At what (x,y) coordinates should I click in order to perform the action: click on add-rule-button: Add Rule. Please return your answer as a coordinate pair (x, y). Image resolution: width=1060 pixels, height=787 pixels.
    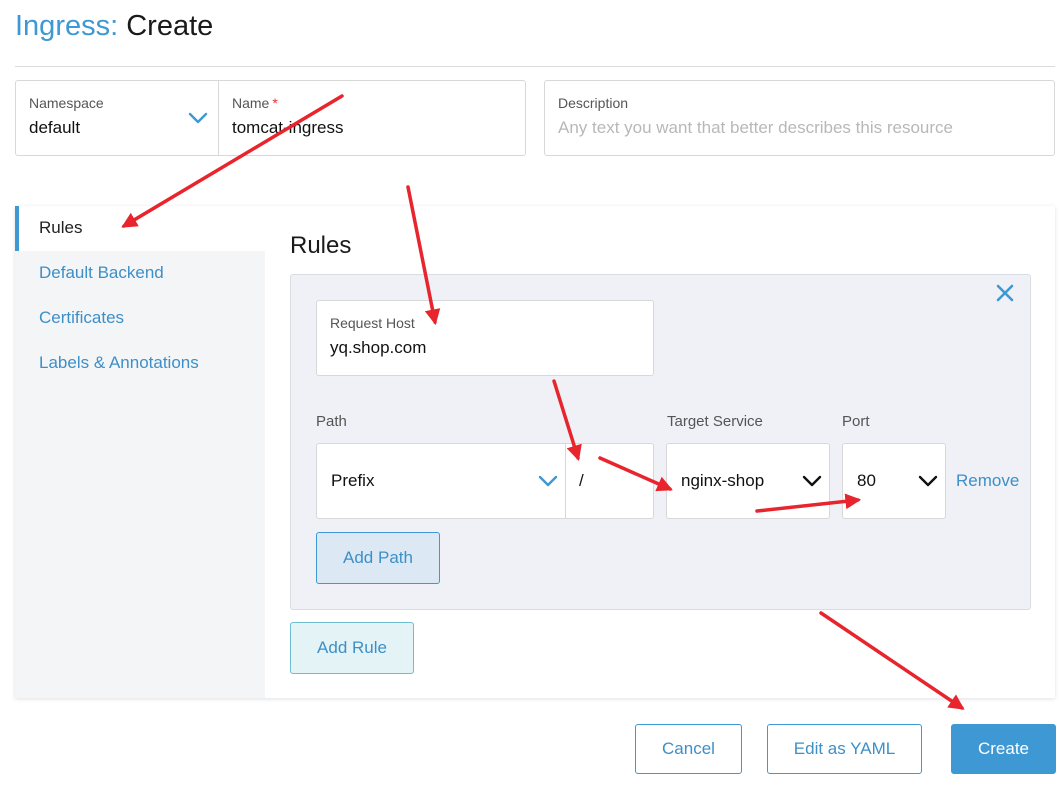
    Looking at the image, I should click on (352, 648).